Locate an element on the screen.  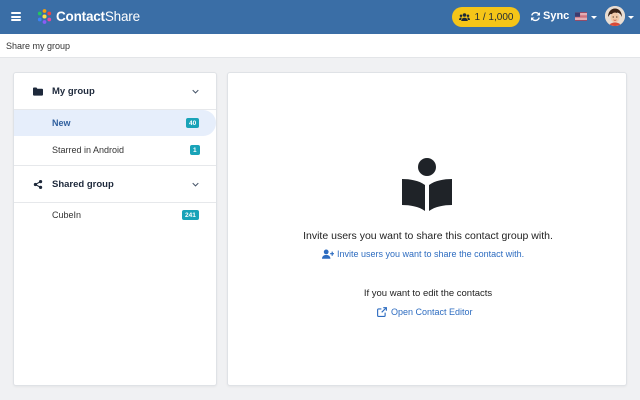
open-contact-editor-link: Open Contact Editor is located at coordinates (425, 312).